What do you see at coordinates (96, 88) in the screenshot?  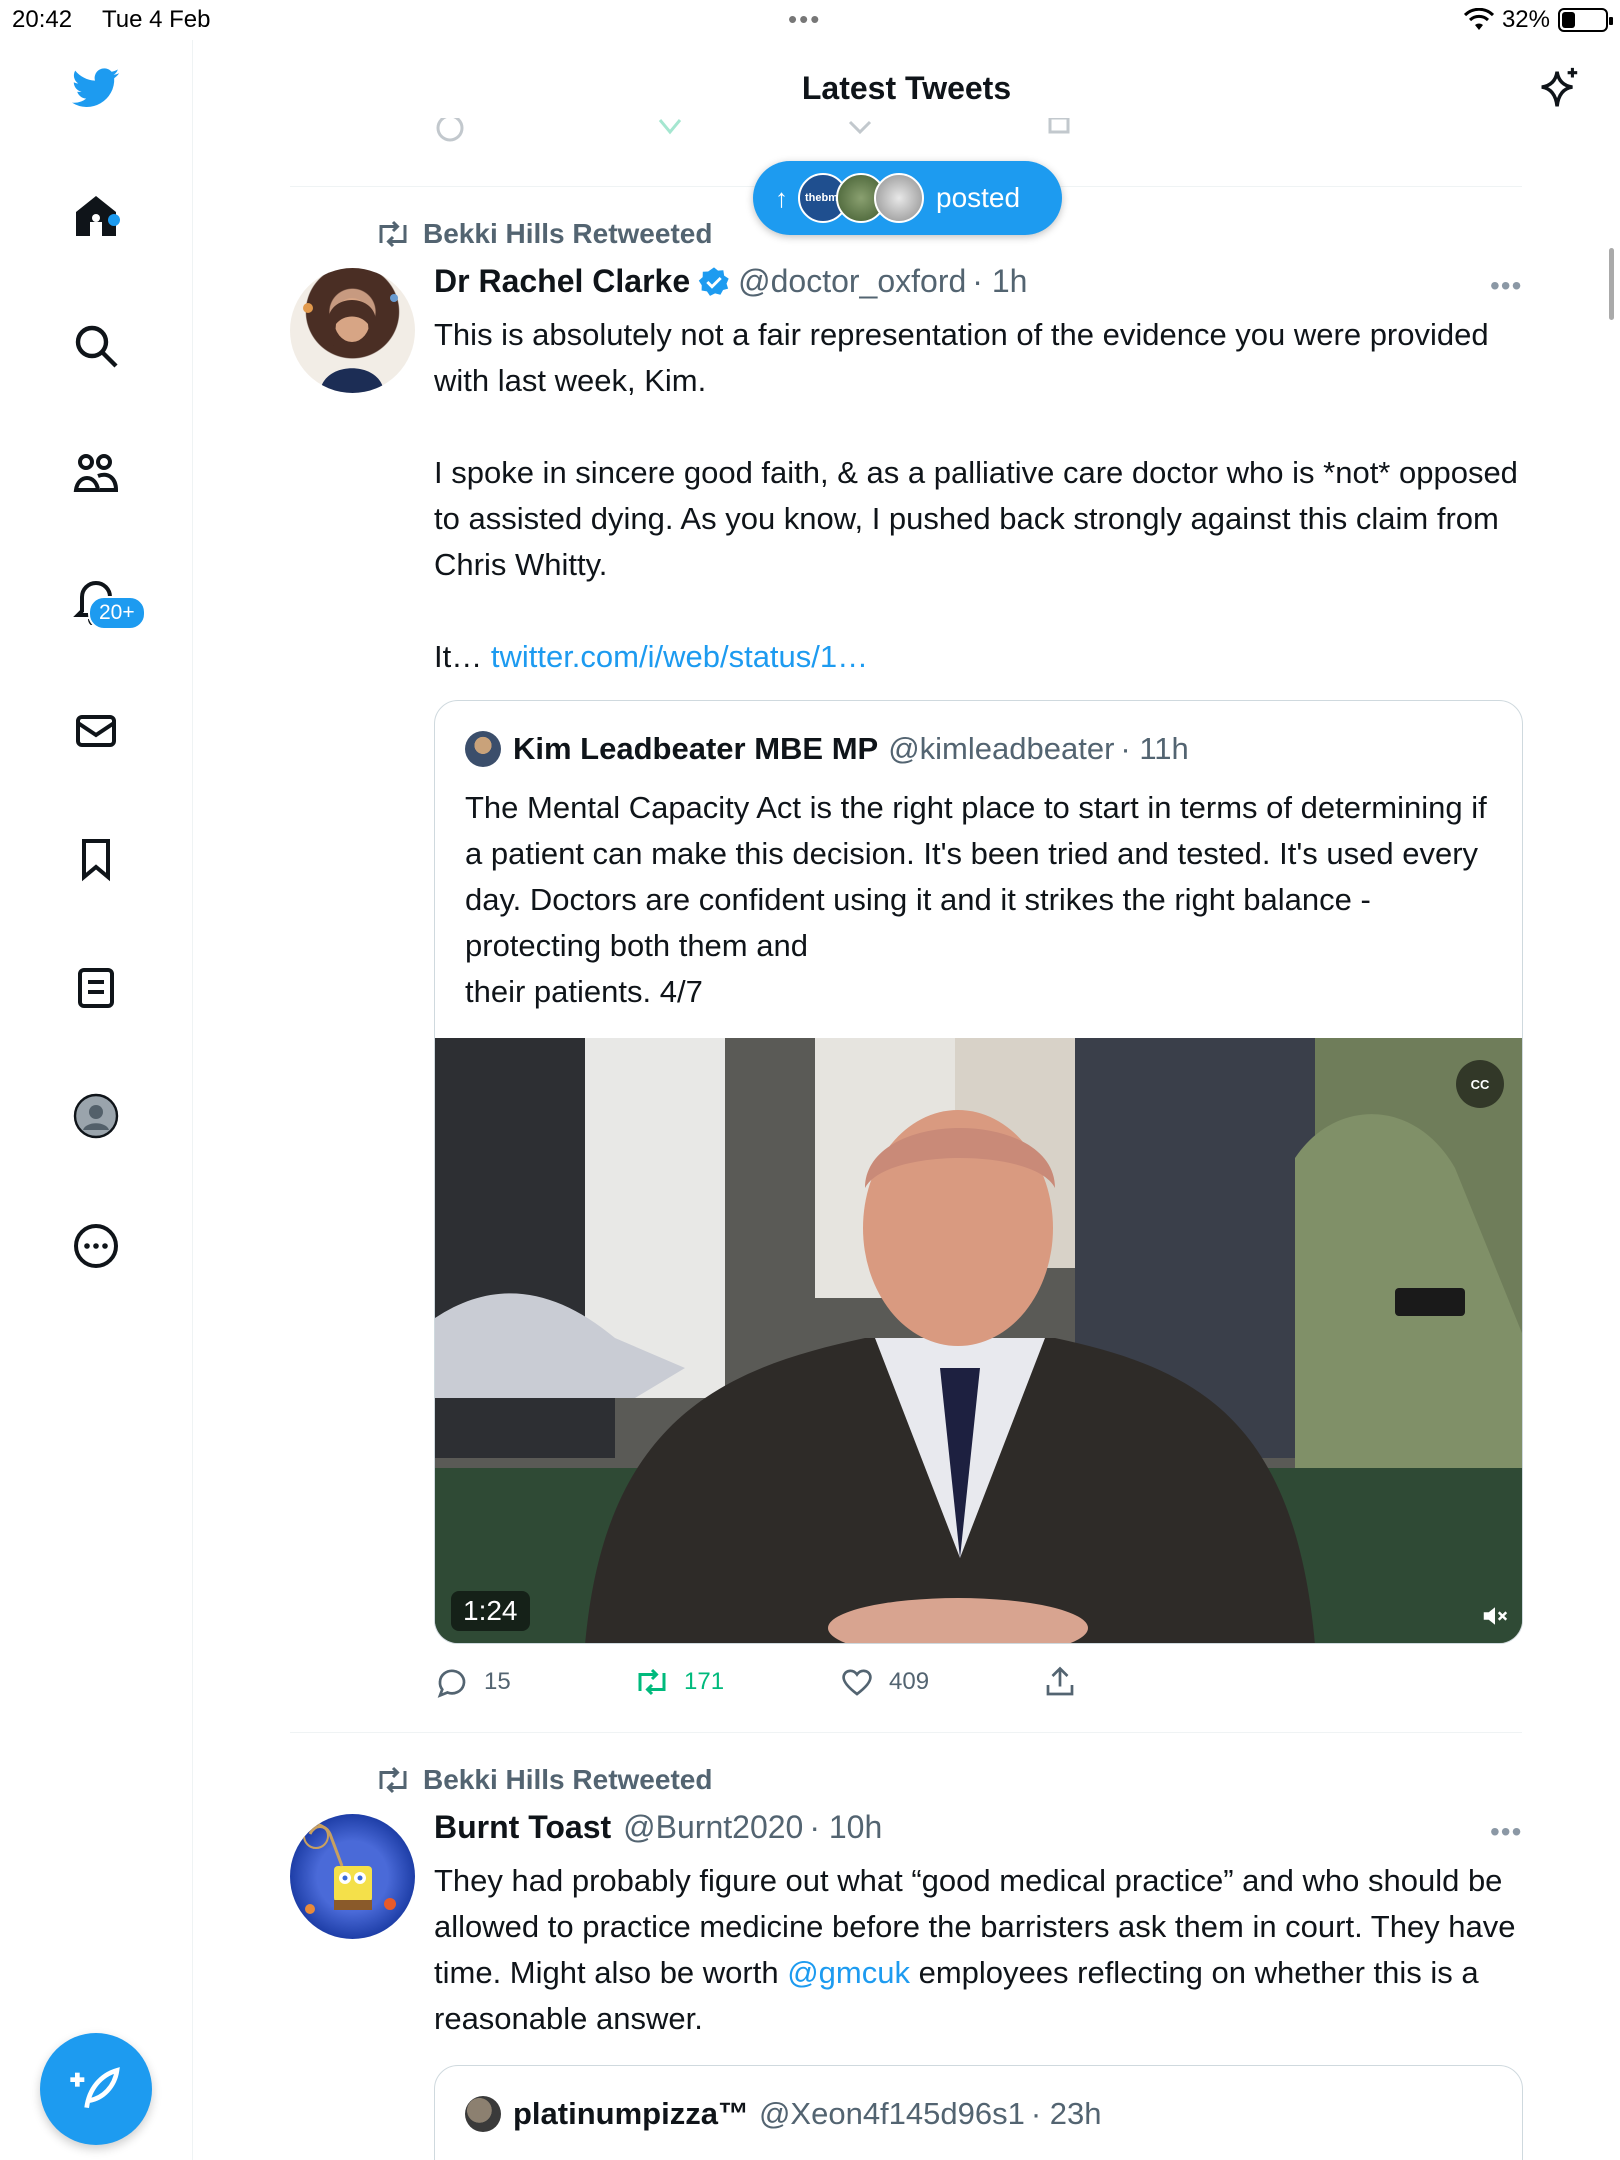 I see `twitter-logo-icon` at bounding box center [96, 88].